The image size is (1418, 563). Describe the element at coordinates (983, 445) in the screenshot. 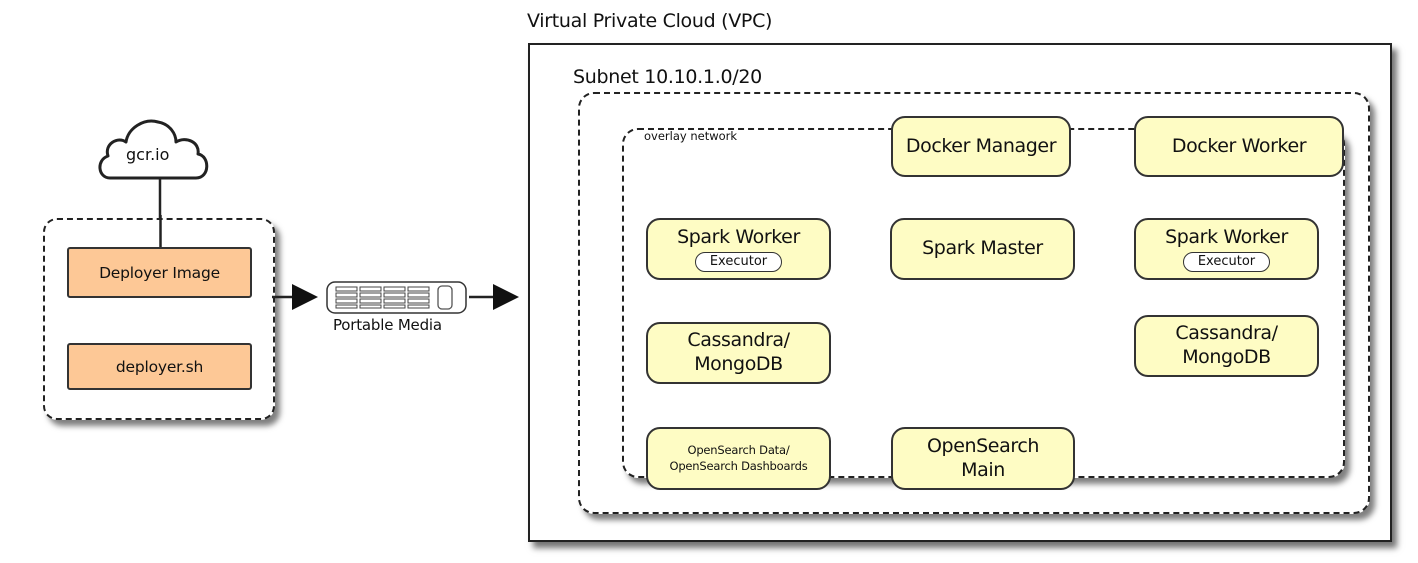

I see `opensearch-main-label-line1: OpenSearch` at that location.